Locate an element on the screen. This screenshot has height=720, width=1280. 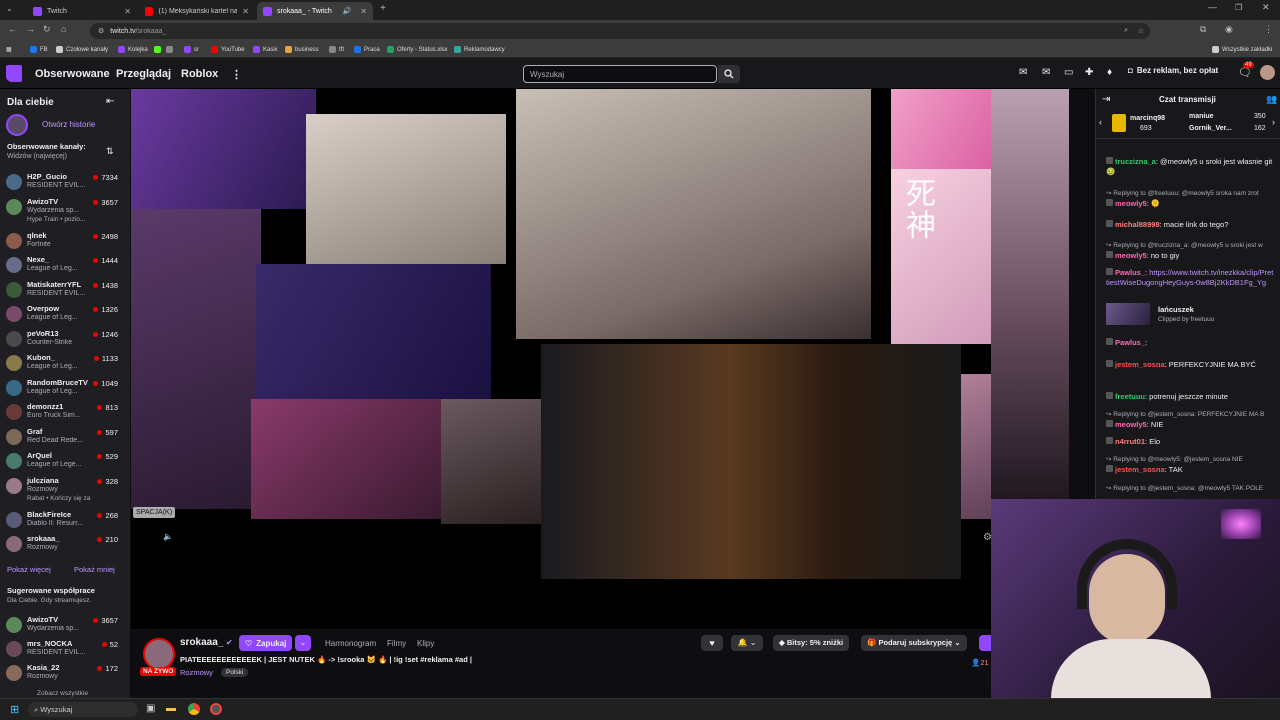
app-icon is located at coordinates (216, 709).